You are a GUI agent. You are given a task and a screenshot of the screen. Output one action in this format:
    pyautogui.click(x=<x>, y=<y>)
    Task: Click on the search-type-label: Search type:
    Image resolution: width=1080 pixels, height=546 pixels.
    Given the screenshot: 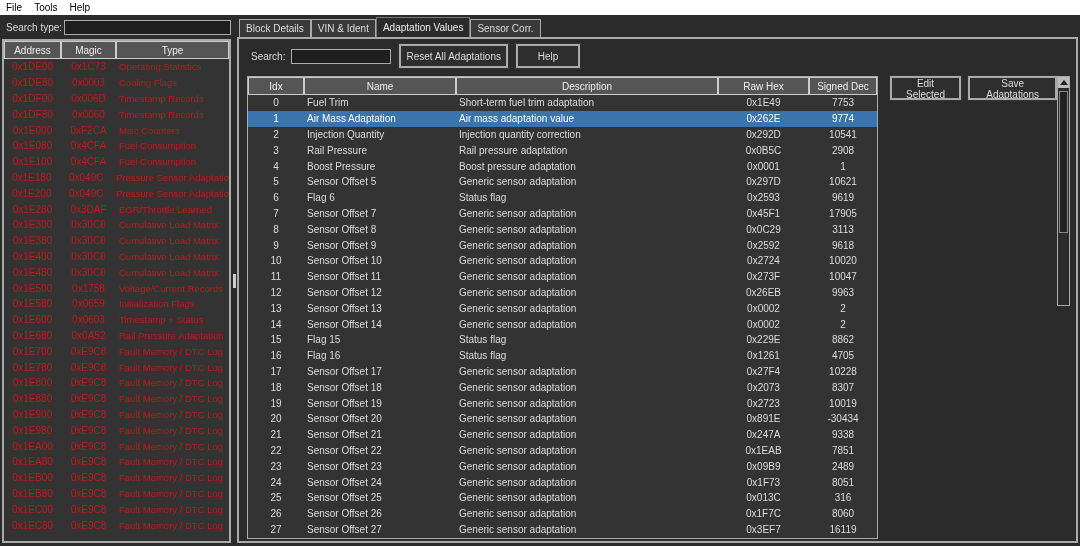 What is the action you would take?
    pyautogui.click(x=34, y=27)
    